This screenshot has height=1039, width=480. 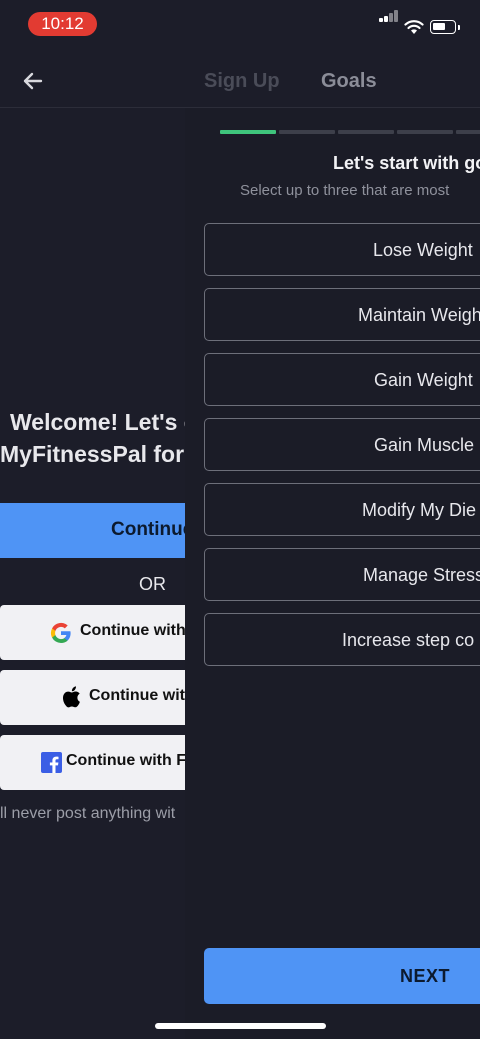 What do you see at coordinates (349, 81) in the screenshot?
I see `tab-goals: Goals` at bounding box center [349, 81].